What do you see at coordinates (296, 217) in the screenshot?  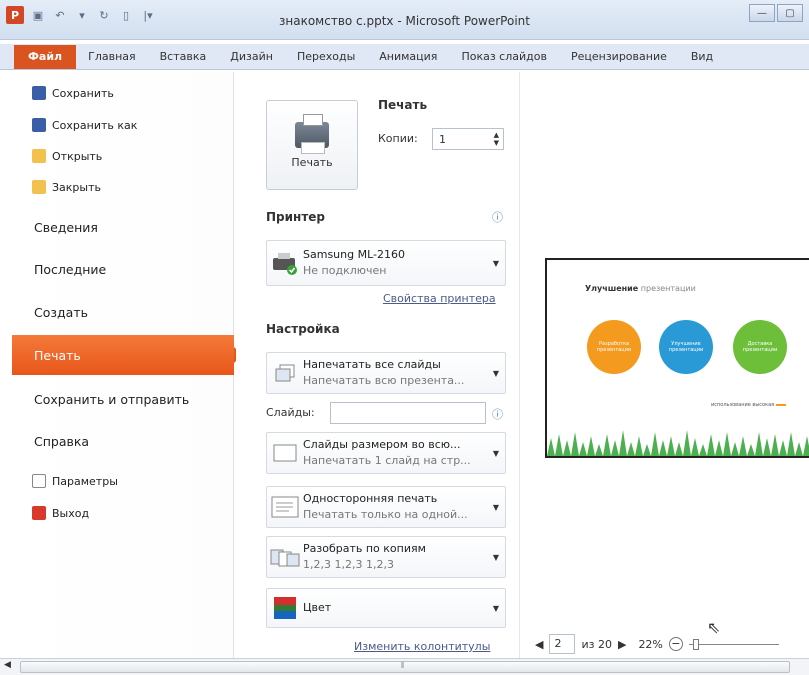 I see `printer-heading: Принтер` at bounding box center [296, 217].